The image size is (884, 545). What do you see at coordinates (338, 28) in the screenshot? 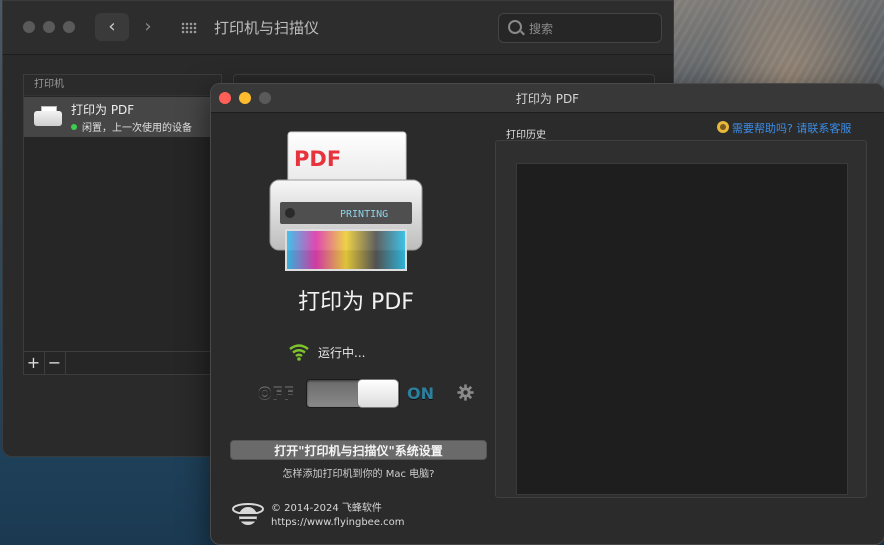
I see `window-toolbar: ‹ › 打印机与扫描仪` at bounding box center [338, 28].